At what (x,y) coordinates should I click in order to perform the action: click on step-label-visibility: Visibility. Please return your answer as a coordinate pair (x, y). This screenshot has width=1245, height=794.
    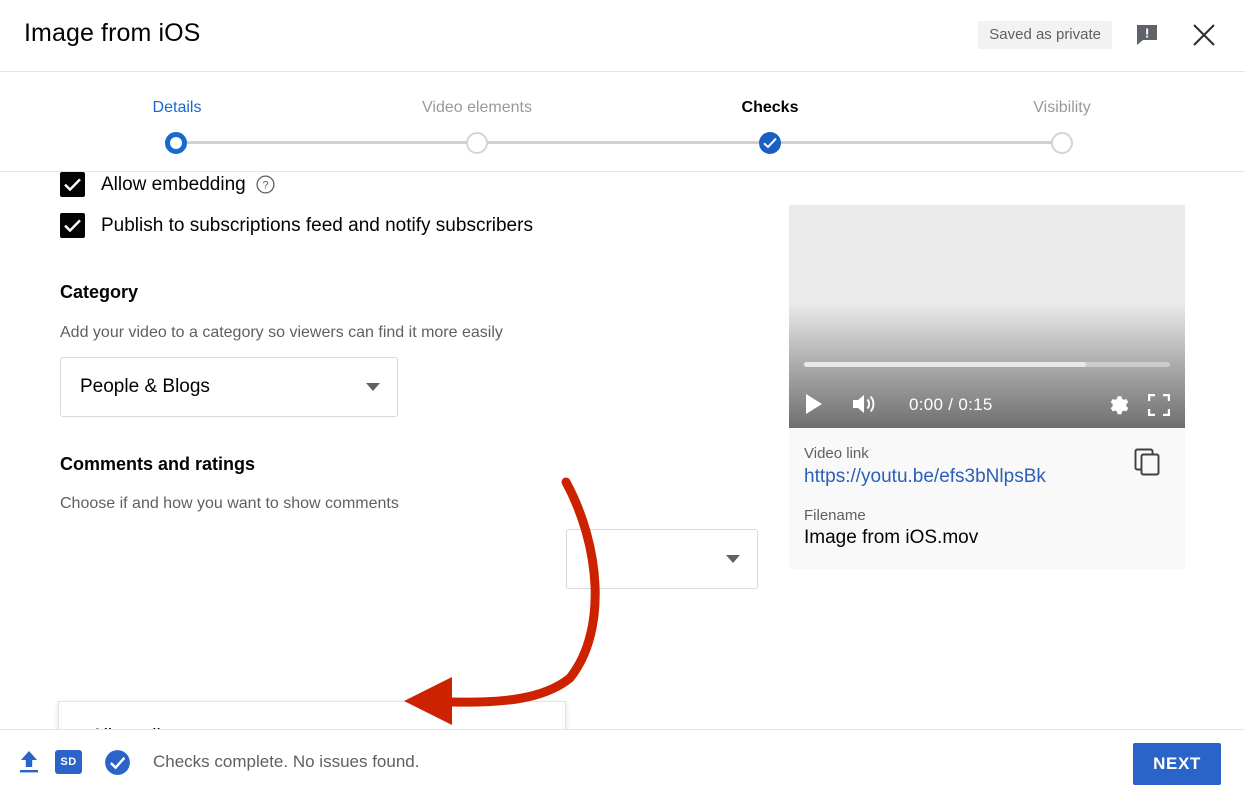
    Looking at the image, I should click on (1062, 108).